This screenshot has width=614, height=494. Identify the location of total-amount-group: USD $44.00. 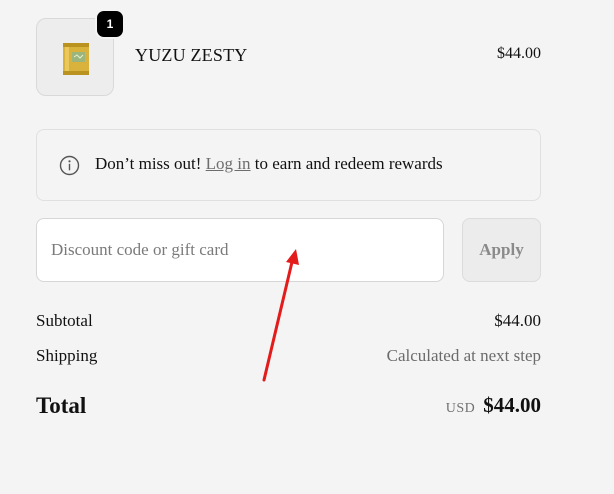
(493, 405).